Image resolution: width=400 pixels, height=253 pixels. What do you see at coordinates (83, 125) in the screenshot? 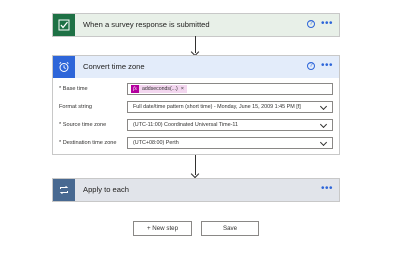
I see `source-time-zone-label: * Source time zone` at bounding box center [83, 125].